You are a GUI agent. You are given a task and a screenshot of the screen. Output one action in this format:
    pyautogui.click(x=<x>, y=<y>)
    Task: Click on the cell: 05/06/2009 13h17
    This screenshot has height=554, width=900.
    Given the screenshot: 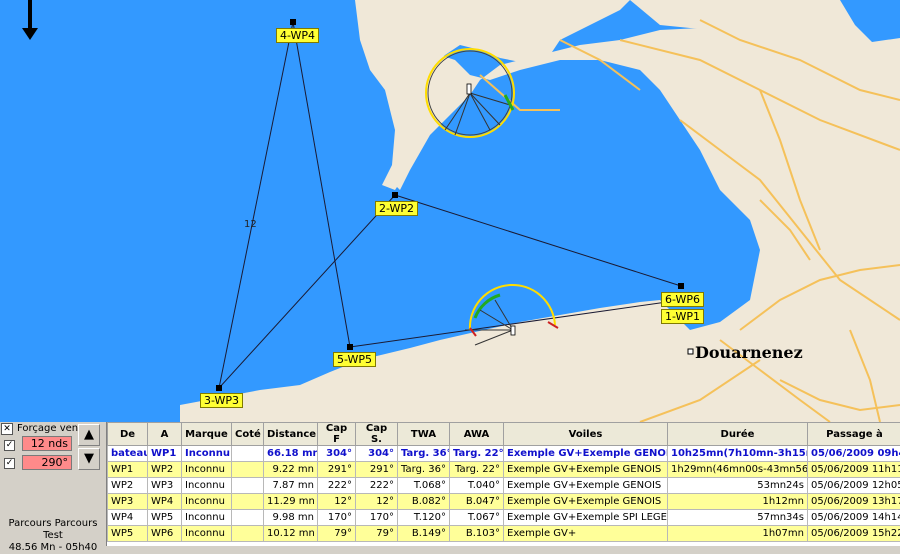 What is the action you would take?
    pyautogui.click(x=854, y=502)
    